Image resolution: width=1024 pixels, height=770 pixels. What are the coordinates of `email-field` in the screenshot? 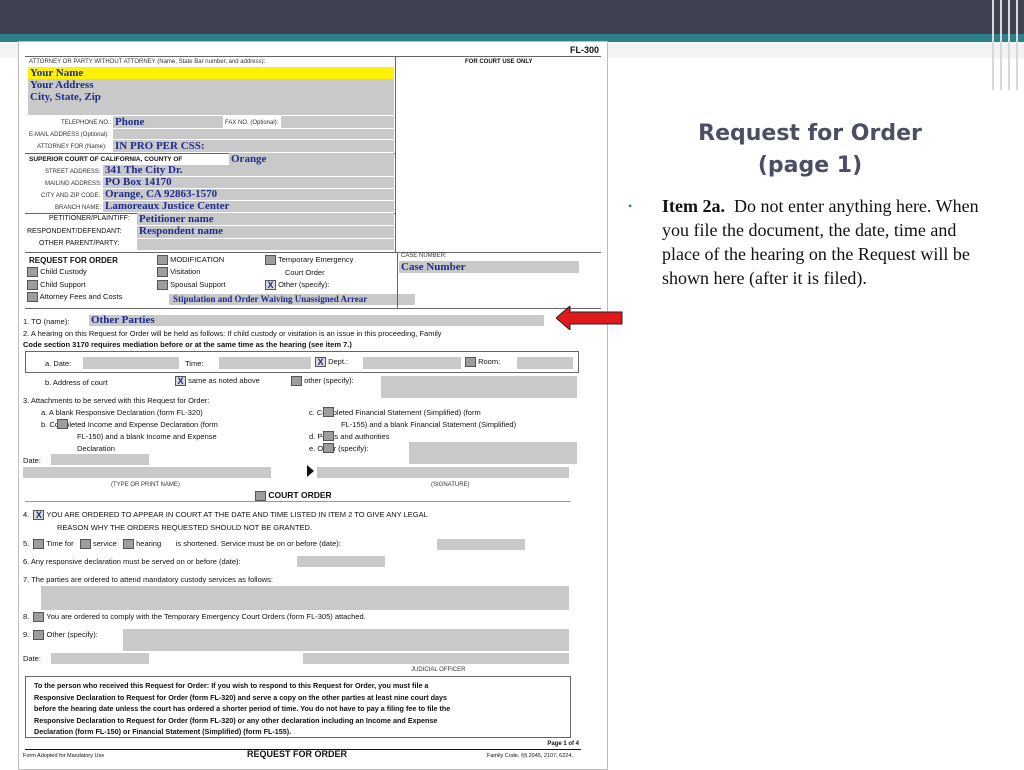 It's located at (253, 134).